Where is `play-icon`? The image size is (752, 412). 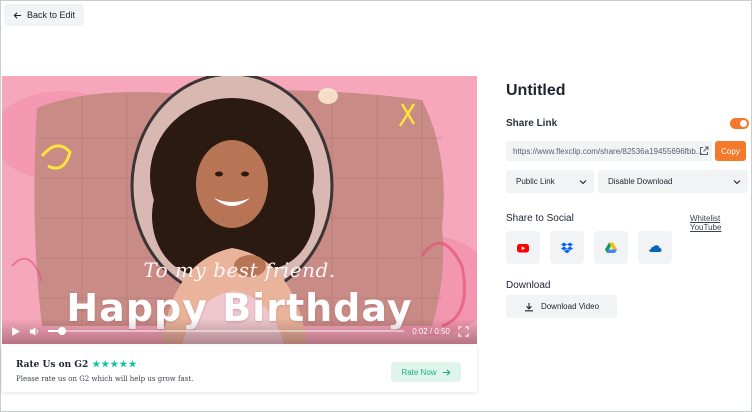 play-icon is located at coordinates (15, 331).